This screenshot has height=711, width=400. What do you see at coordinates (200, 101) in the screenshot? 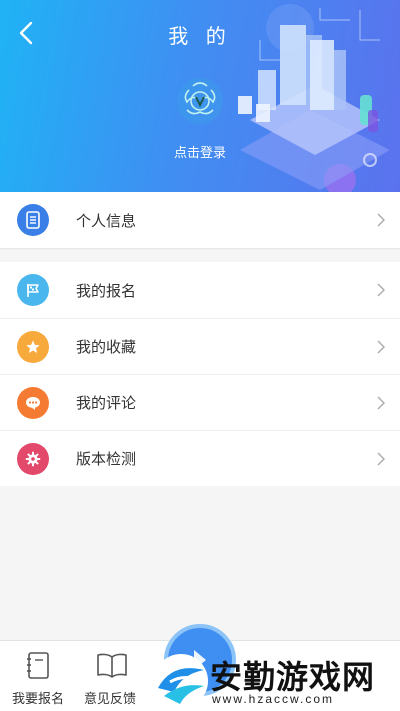
I see `avatar` at bounding box center [200, 101].